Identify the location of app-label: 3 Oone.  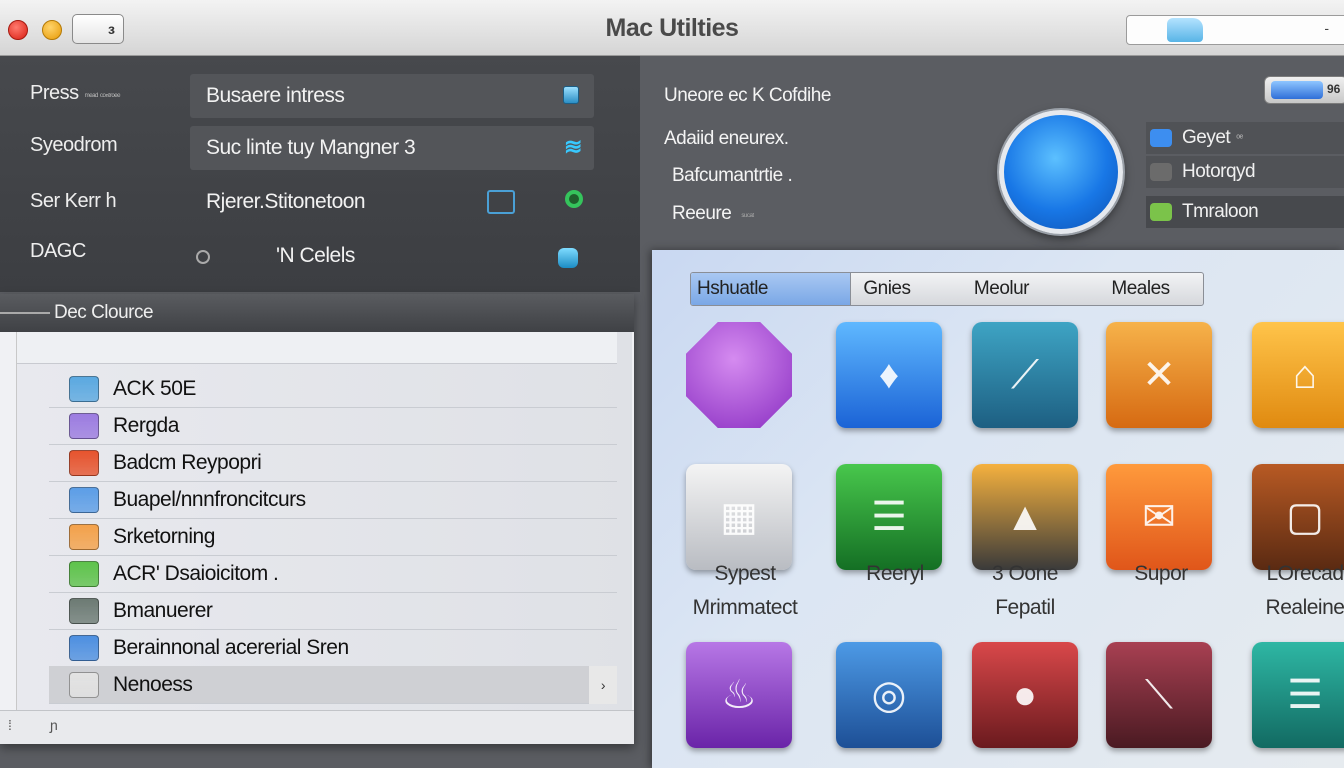
(1025, 573).